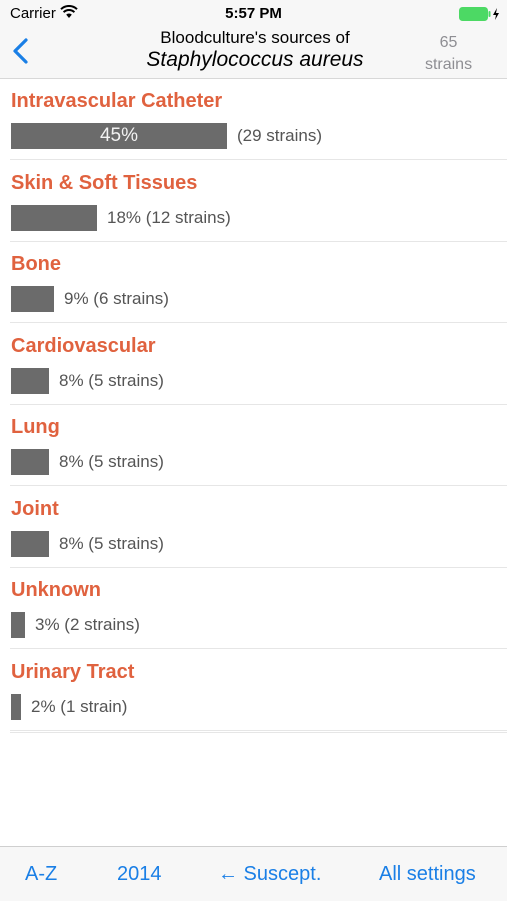  Describe the element at coordinates (253, 527) in the screenshot. I see `source-row: Joint 8% (5 strains)` at that location.